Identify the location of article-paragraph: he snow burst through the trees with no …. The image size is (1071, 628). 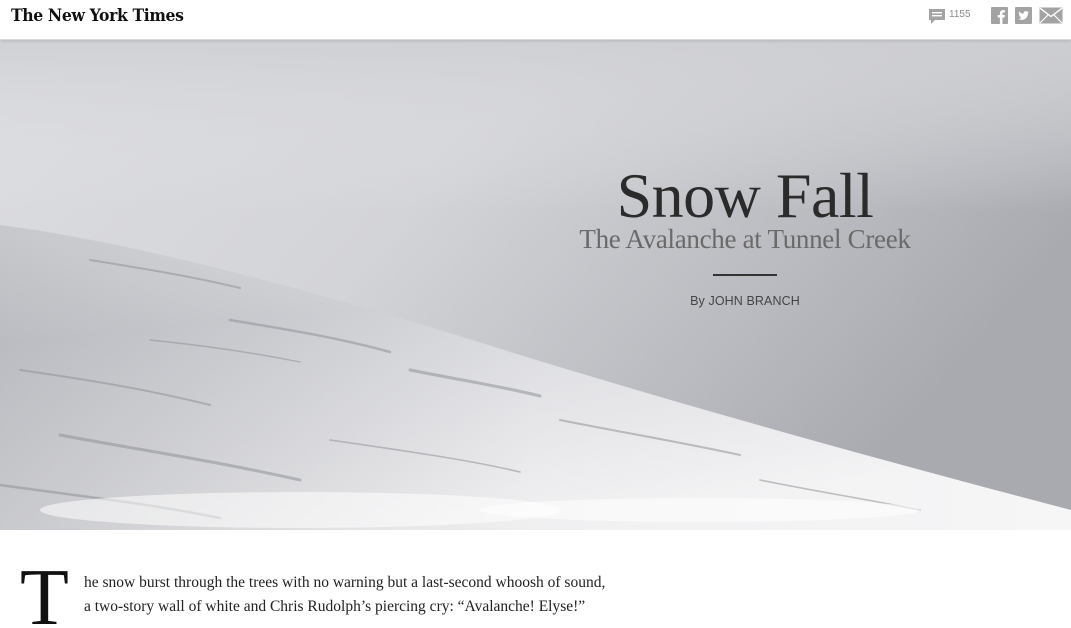
(374, 595).